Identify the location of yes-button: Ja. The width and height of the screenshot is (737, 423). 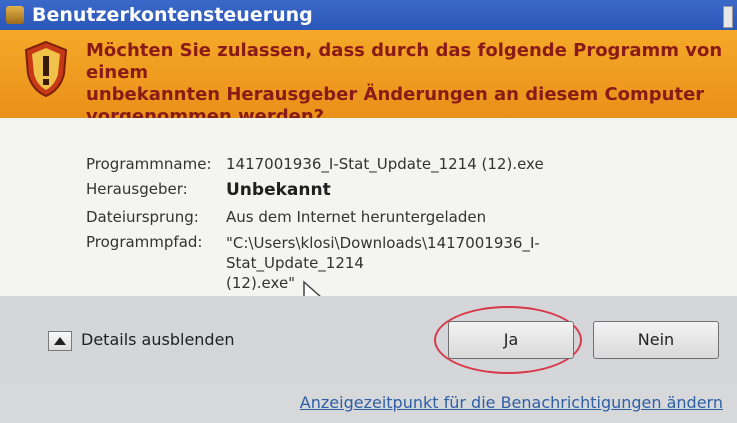
(511, 340).